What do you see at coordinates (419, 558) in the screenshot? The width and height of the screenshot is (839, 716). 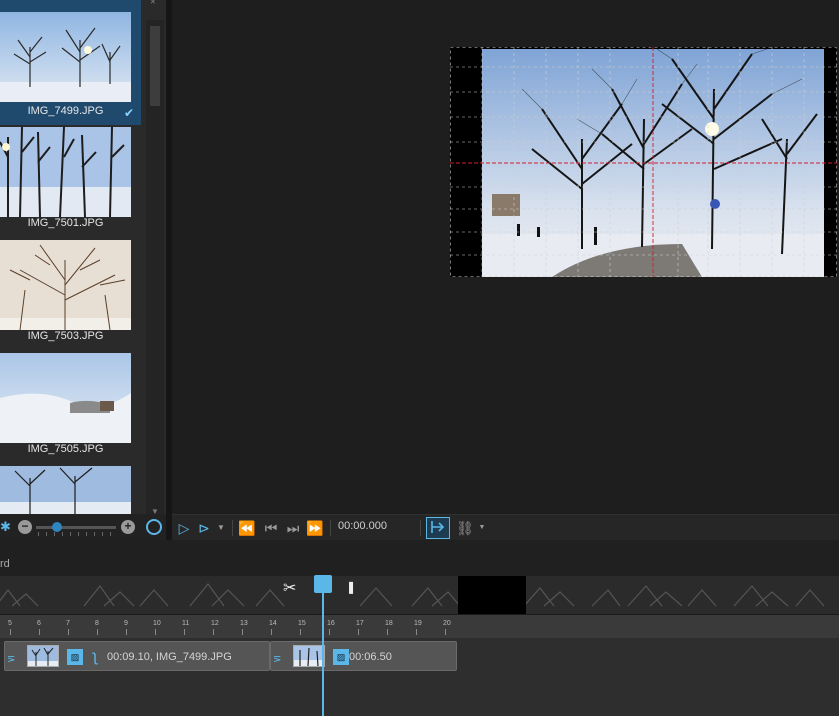 I see `timeline-header: rd` at bounding box center [419, 558].